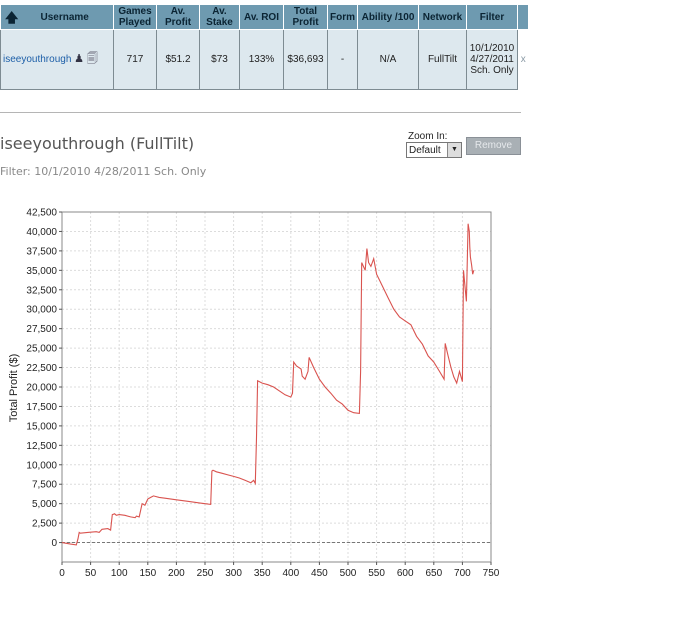 This screenshot has width=700, height=622. What do you see at coordinates (41, 232) in the screenshot?
I see `y-tick-label: 40,000` at bounding box center [41, 232].